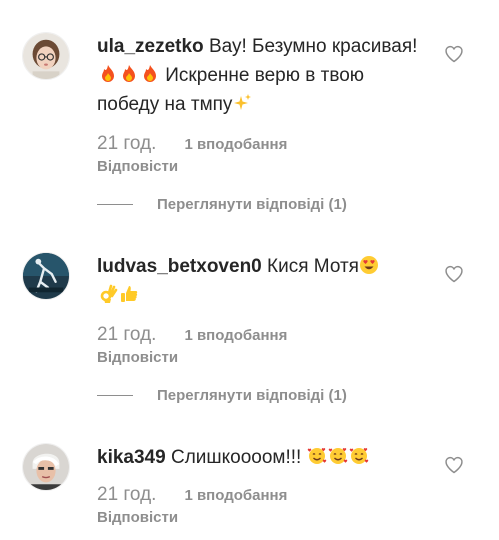  What do you see at coordinates (313, 46) in the screenshot?
I see `comment-body: Вау! Безумно красивая!` at bounding box center [313, 46].